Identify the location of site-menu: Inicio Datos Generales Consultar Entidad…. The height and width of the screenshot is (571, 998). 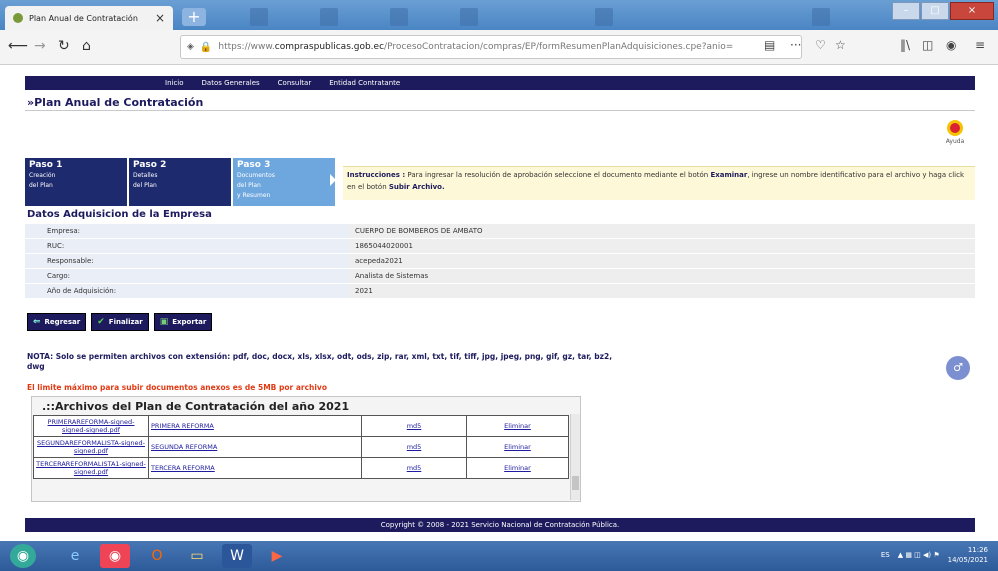
(500, 83).